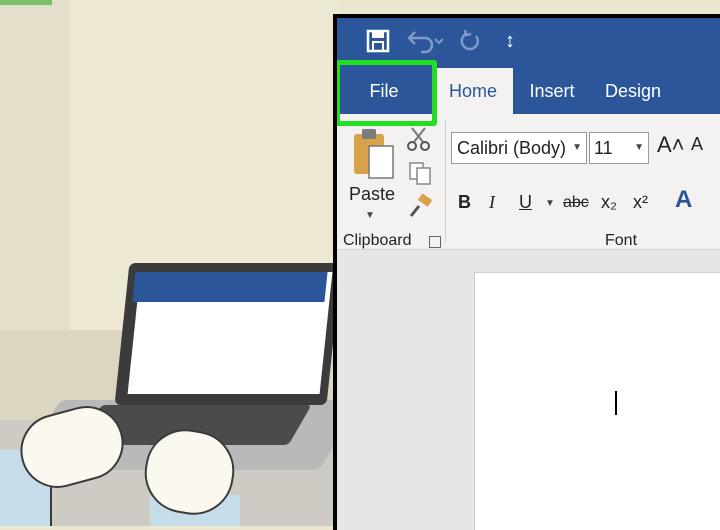  What do you see at coordinates (230, 287) in the screenshot?
I see `laptop-word-ribbon` at bounding box center [230, 287].